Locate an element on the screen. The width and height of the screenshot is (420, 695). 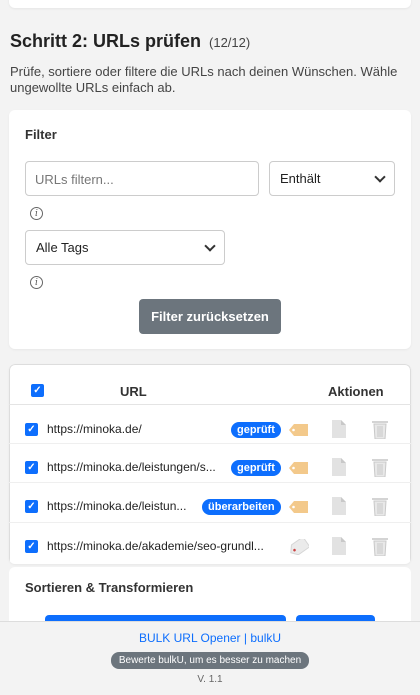
sort-transform-card: Sortieren & Transformieren is located at coordinates (210, 597).